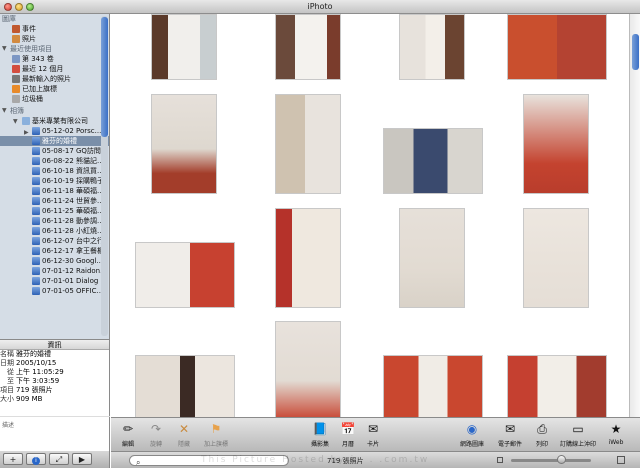 The height and width of the screenshot is (468, 640). I want to click on calendar-icon: 📅, so click(348, 429).